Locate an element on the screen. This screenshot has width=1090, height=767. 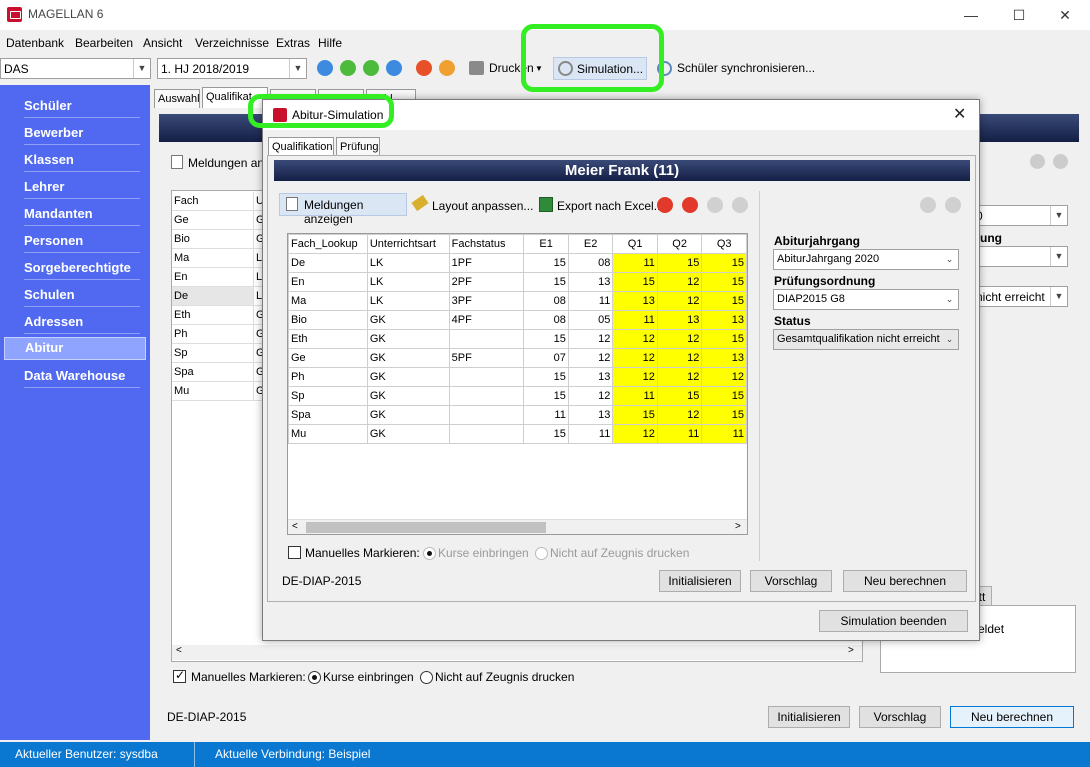
background-hscrollbar: < > is located at coordinates (517, 652).